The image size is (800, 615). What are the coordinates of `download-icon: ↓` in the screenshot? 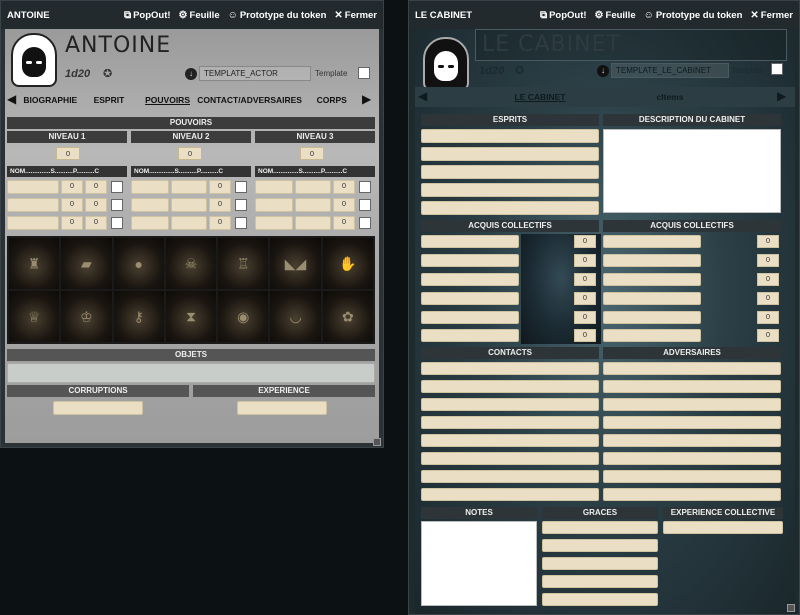 It's located at (191, 74).